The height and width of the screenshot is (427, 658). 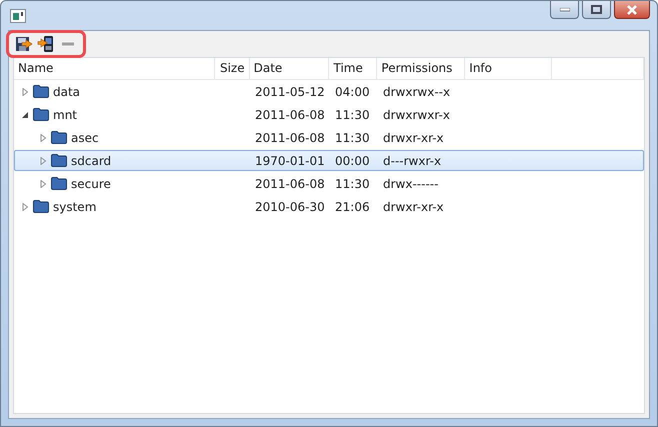 I want to click on column-header: Time, so click(x=353, y=68).